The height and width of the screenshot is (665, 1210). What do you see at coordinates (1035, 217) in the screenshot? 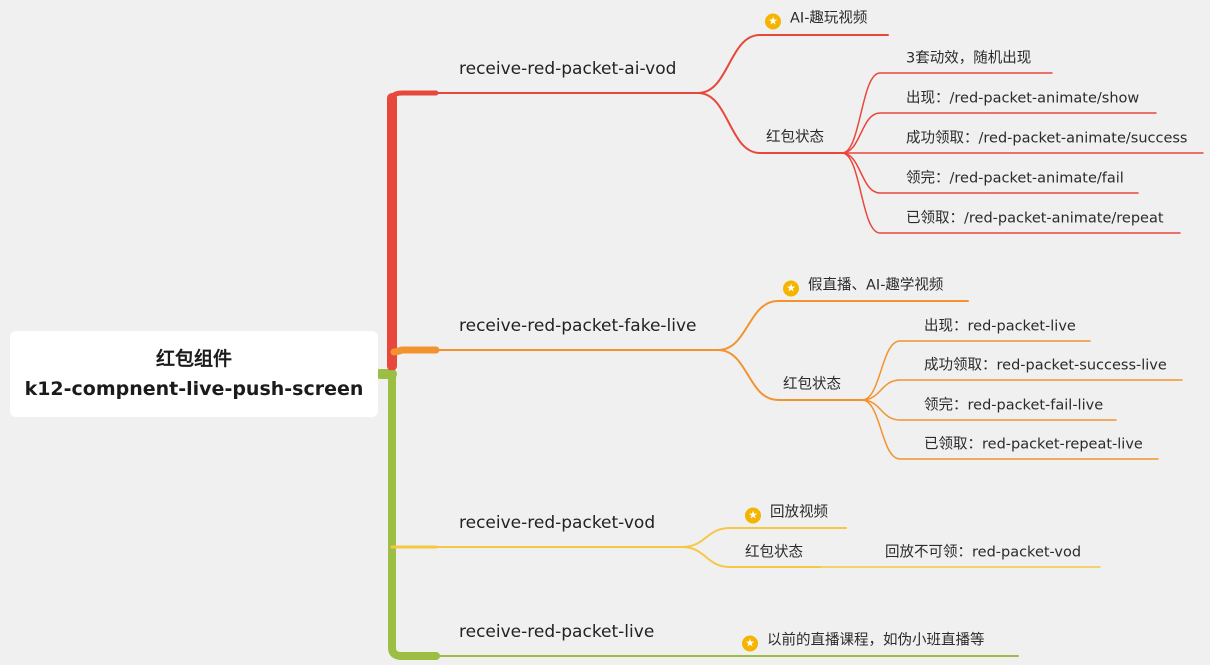
I see `ai-vod-state-item: 已领取：/red-packet-animate/repeat` at bounding box center [1035, 217].